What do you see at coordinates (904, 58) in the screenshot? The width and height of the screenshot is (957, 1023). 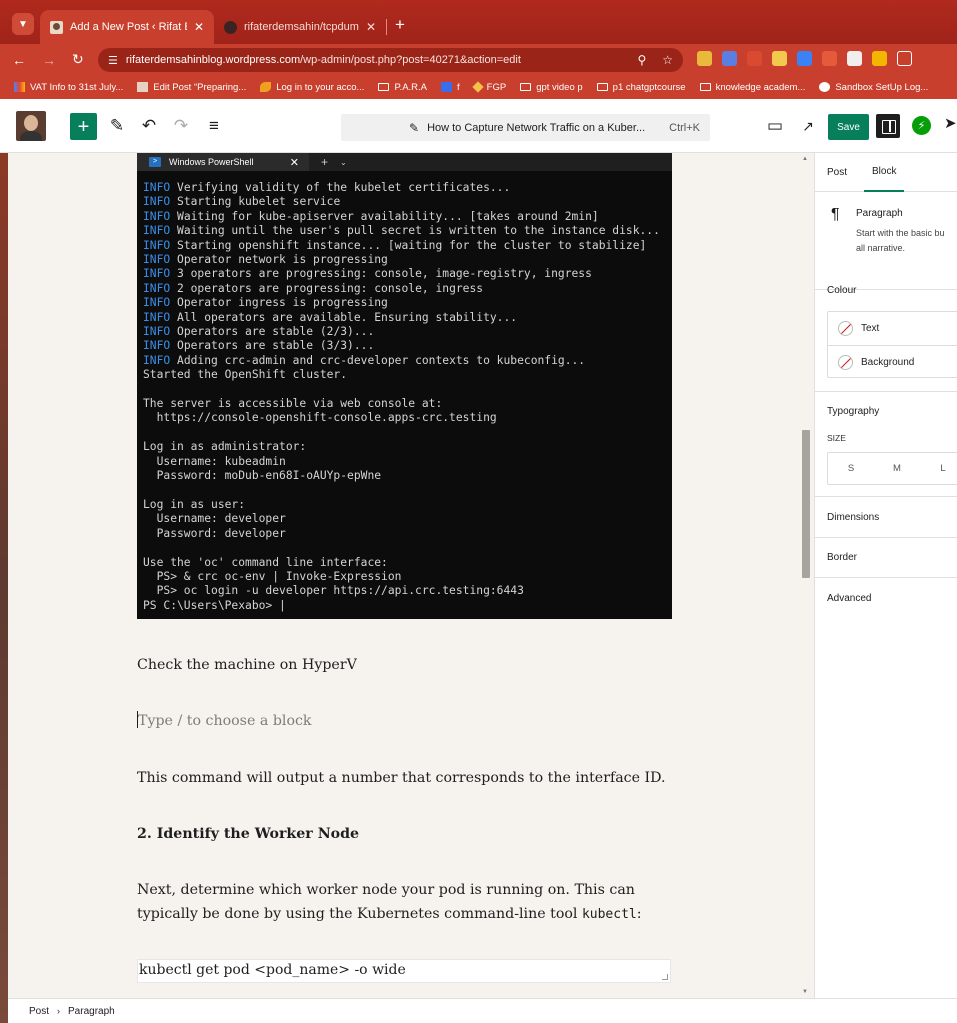 I see `extensions-puzzle-icon` at bounding box center [904, 58].